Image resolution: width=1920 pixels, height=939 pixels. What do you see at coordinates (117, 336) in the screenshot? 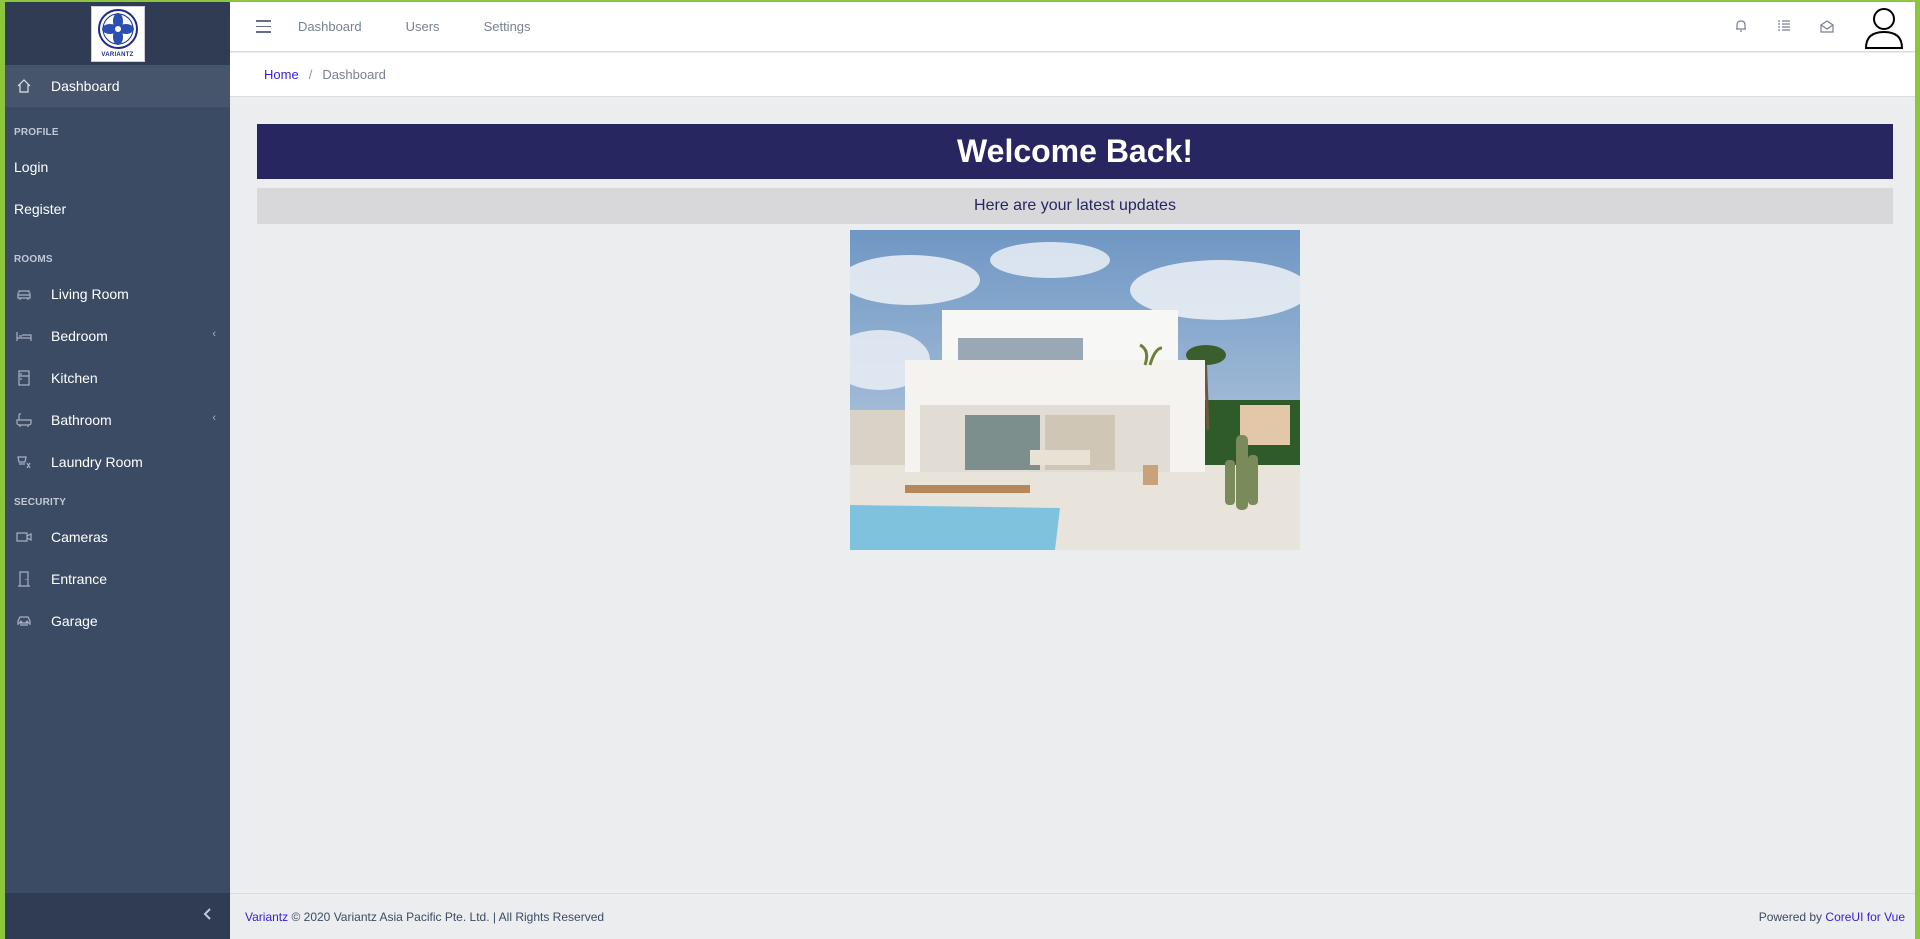
I see `sidebar-item-bedroom: Bedroom ‹` at bounding box center [117, 336].